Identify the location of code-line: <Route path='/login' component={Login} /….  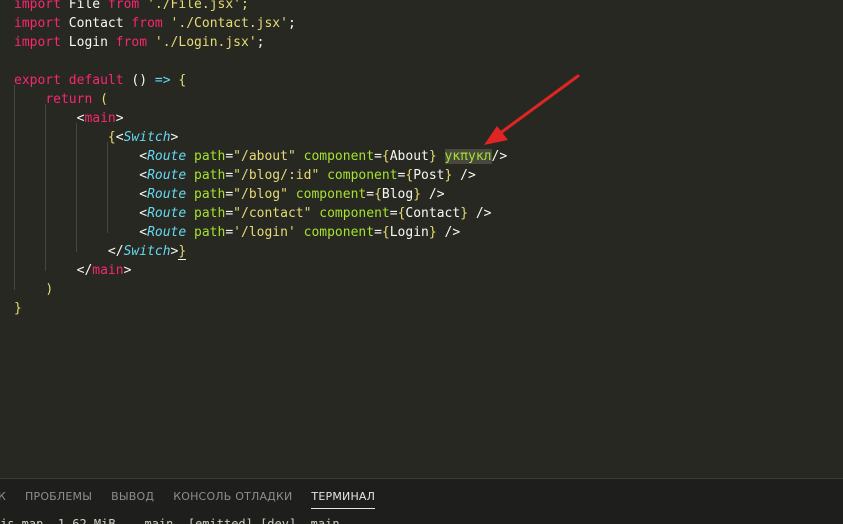
(237, 232).